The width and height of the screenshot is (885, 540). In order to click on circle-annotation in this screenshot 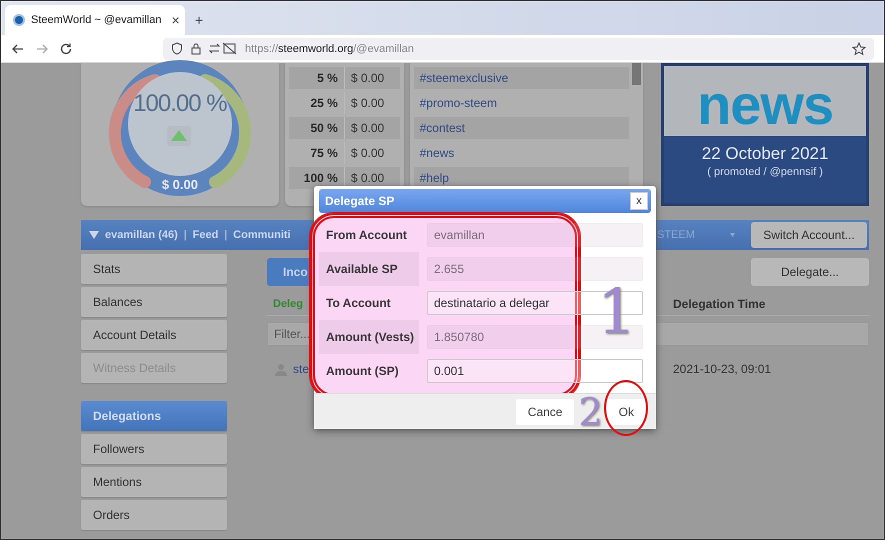, I will do `click(626, 408)`.